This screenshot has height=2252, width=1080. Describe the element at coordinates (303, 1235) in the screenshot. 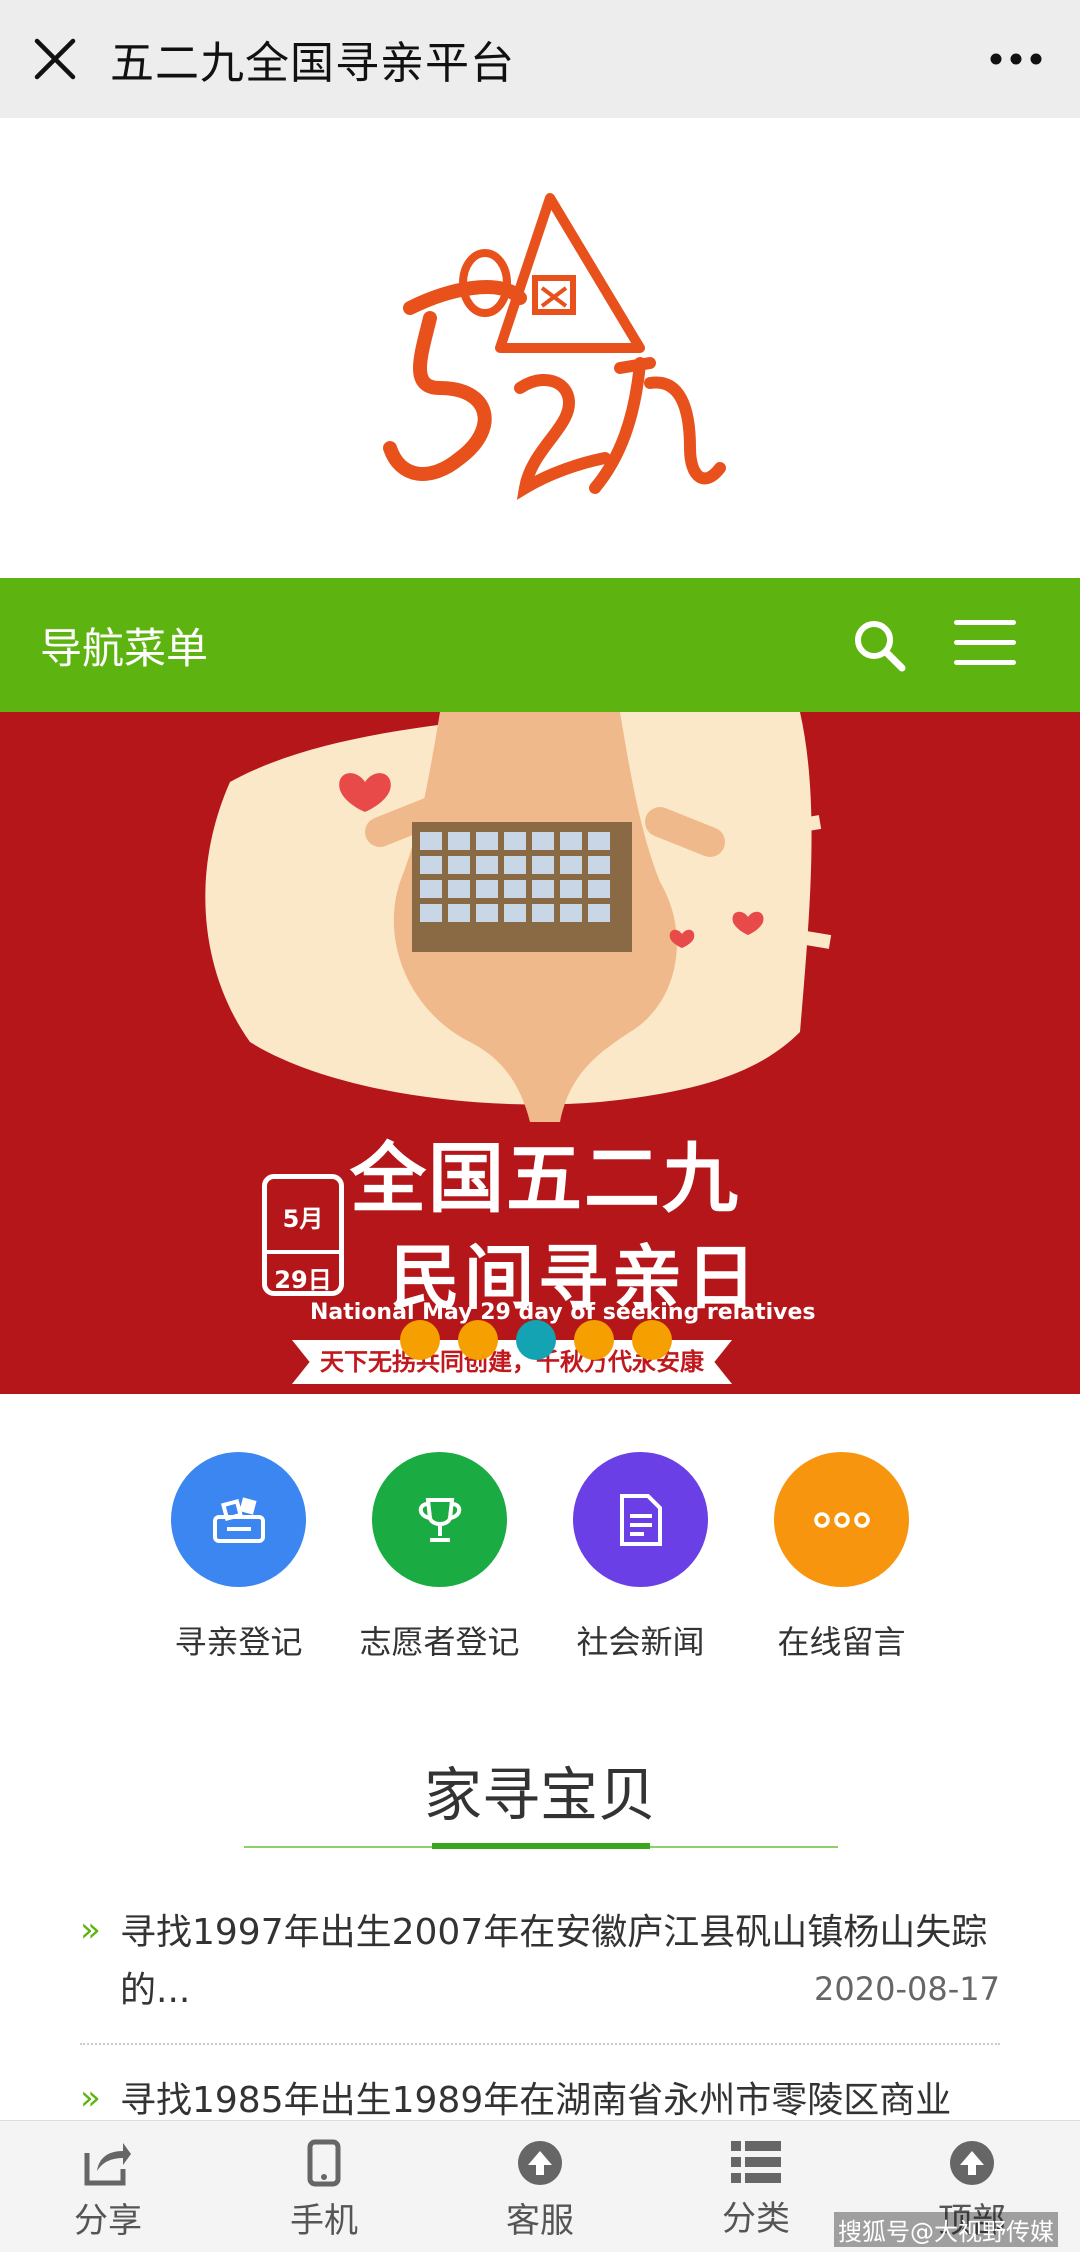

I see `calendar-badge: 5月 29日` at that location.